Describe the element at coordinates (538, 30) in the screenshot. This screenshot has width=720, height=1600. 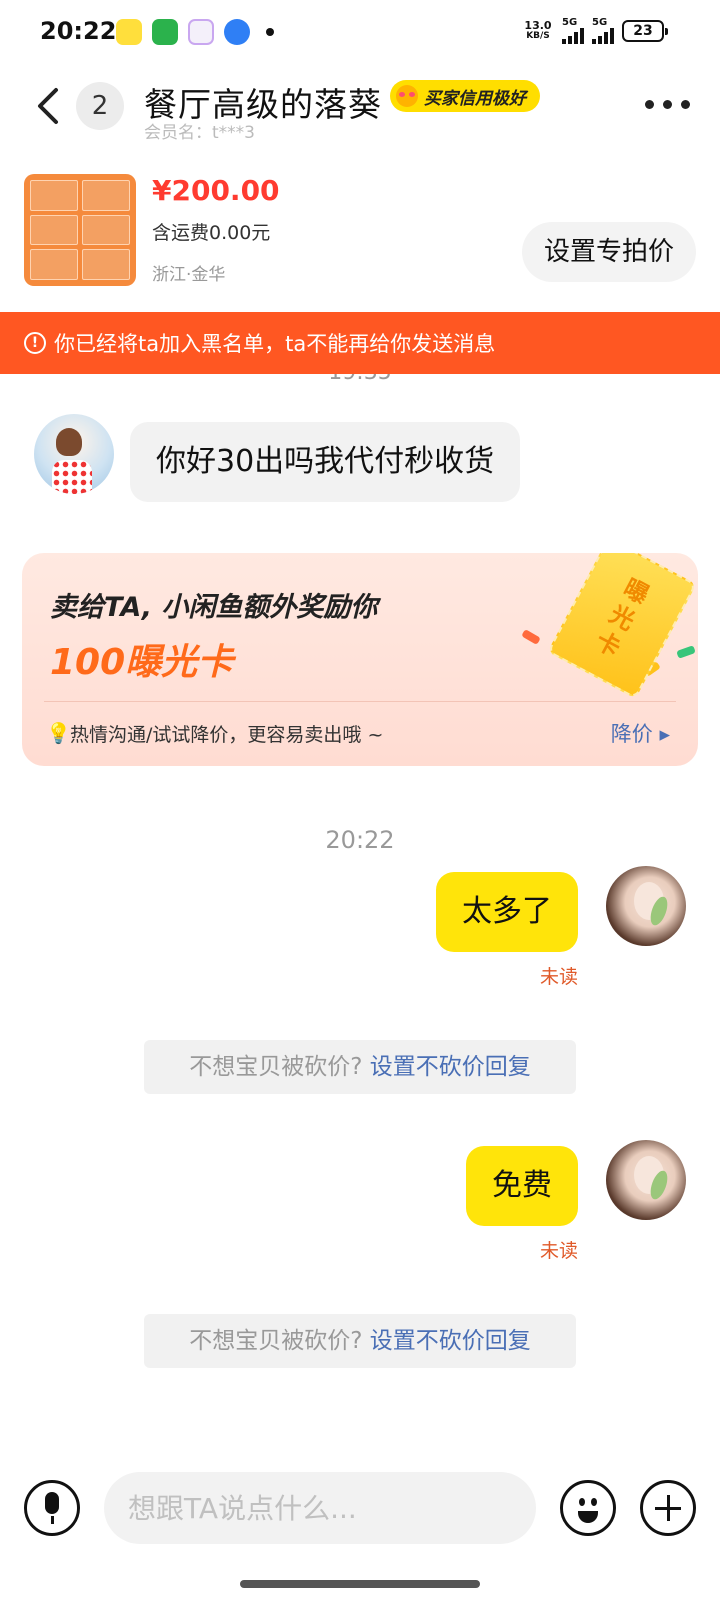
I see `network-speed: 13.0 KB/S` at that location.